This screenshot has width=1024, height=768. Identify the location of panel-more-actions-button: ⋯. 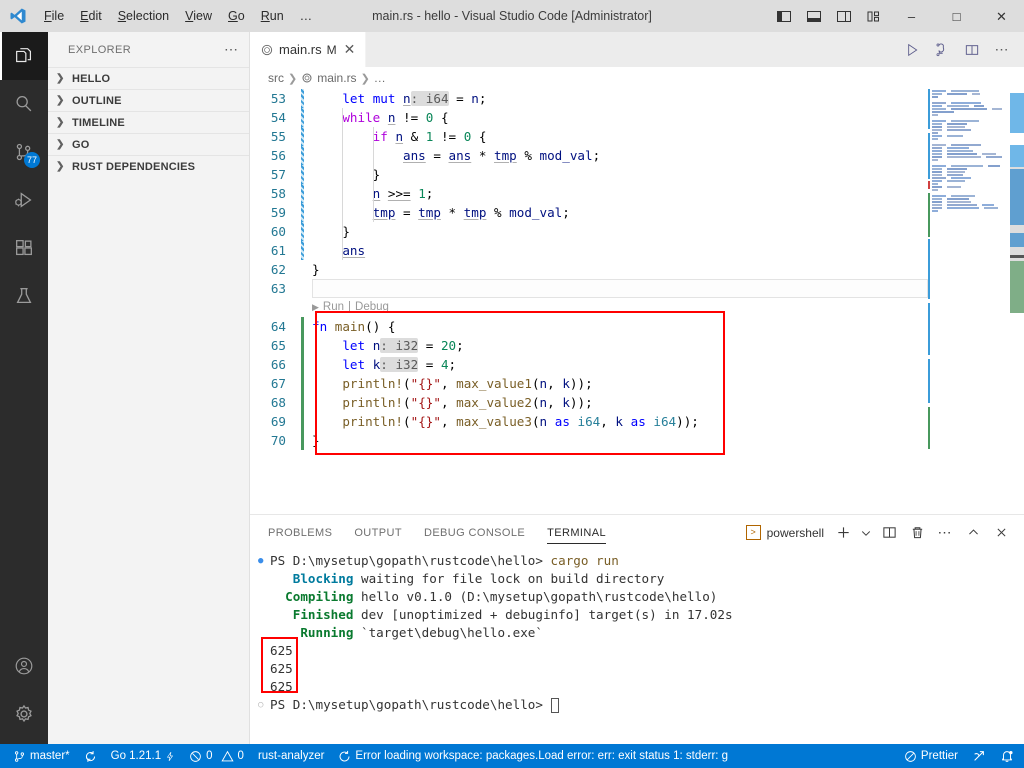
(945, 533).